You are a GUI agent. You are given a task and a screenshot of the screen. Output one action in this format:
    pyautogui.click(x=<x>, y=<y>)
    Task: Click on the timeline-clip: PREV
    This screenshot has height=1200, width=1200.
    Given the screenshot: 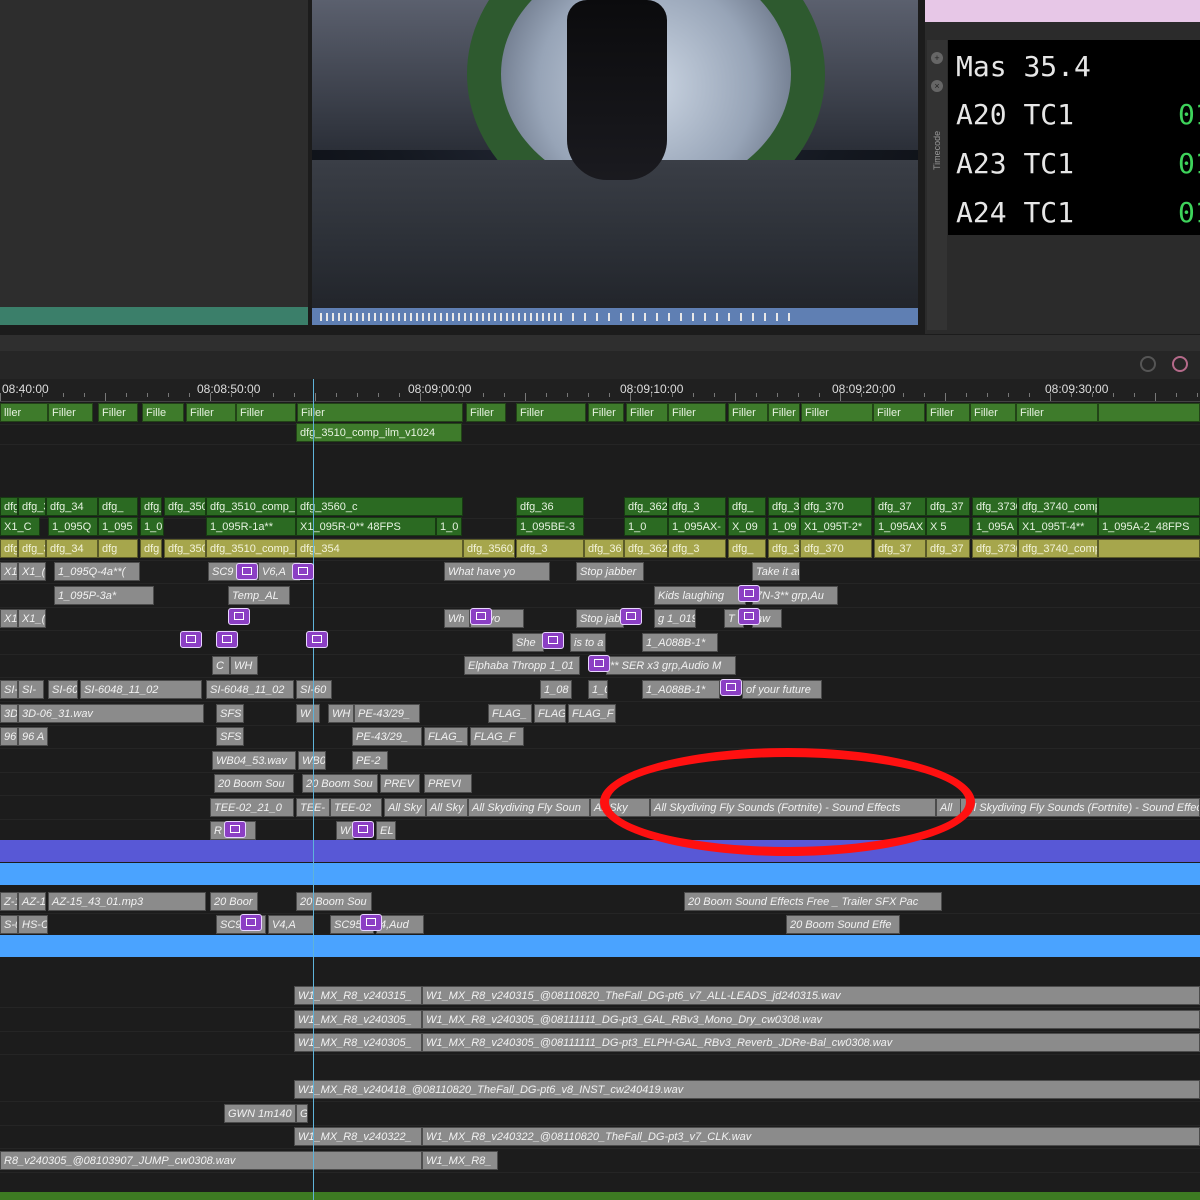 What is the action you would take?
    pyautogui.click(x=400, y=783)
    